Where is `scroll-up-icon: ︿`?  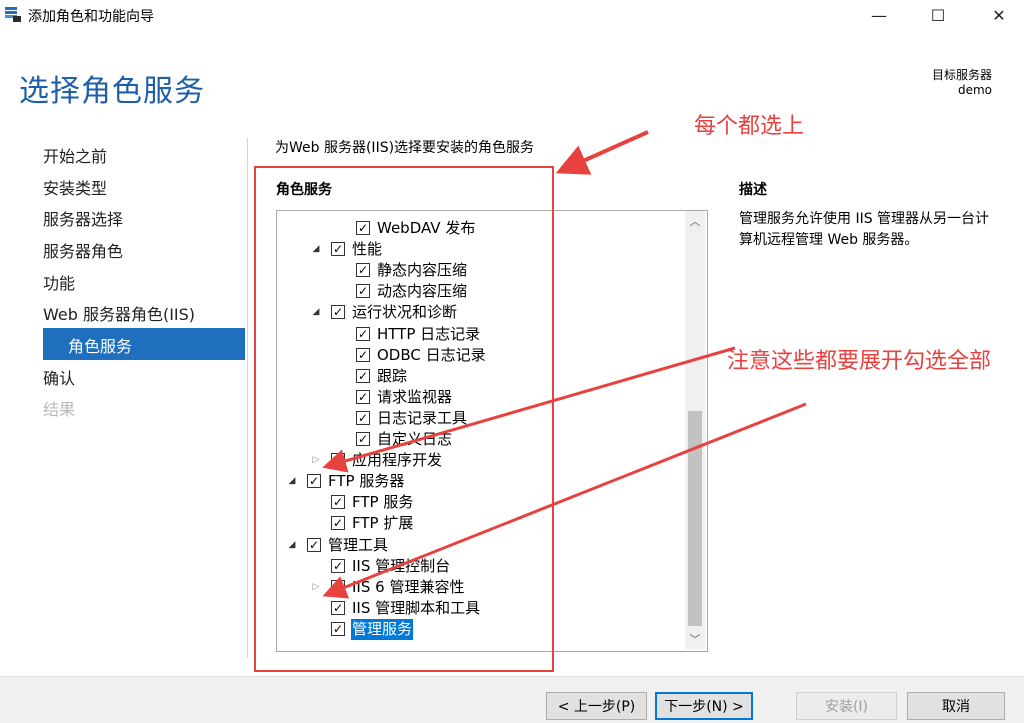
scroll-up-icon: ︿ is located at coordinates (695, 221).